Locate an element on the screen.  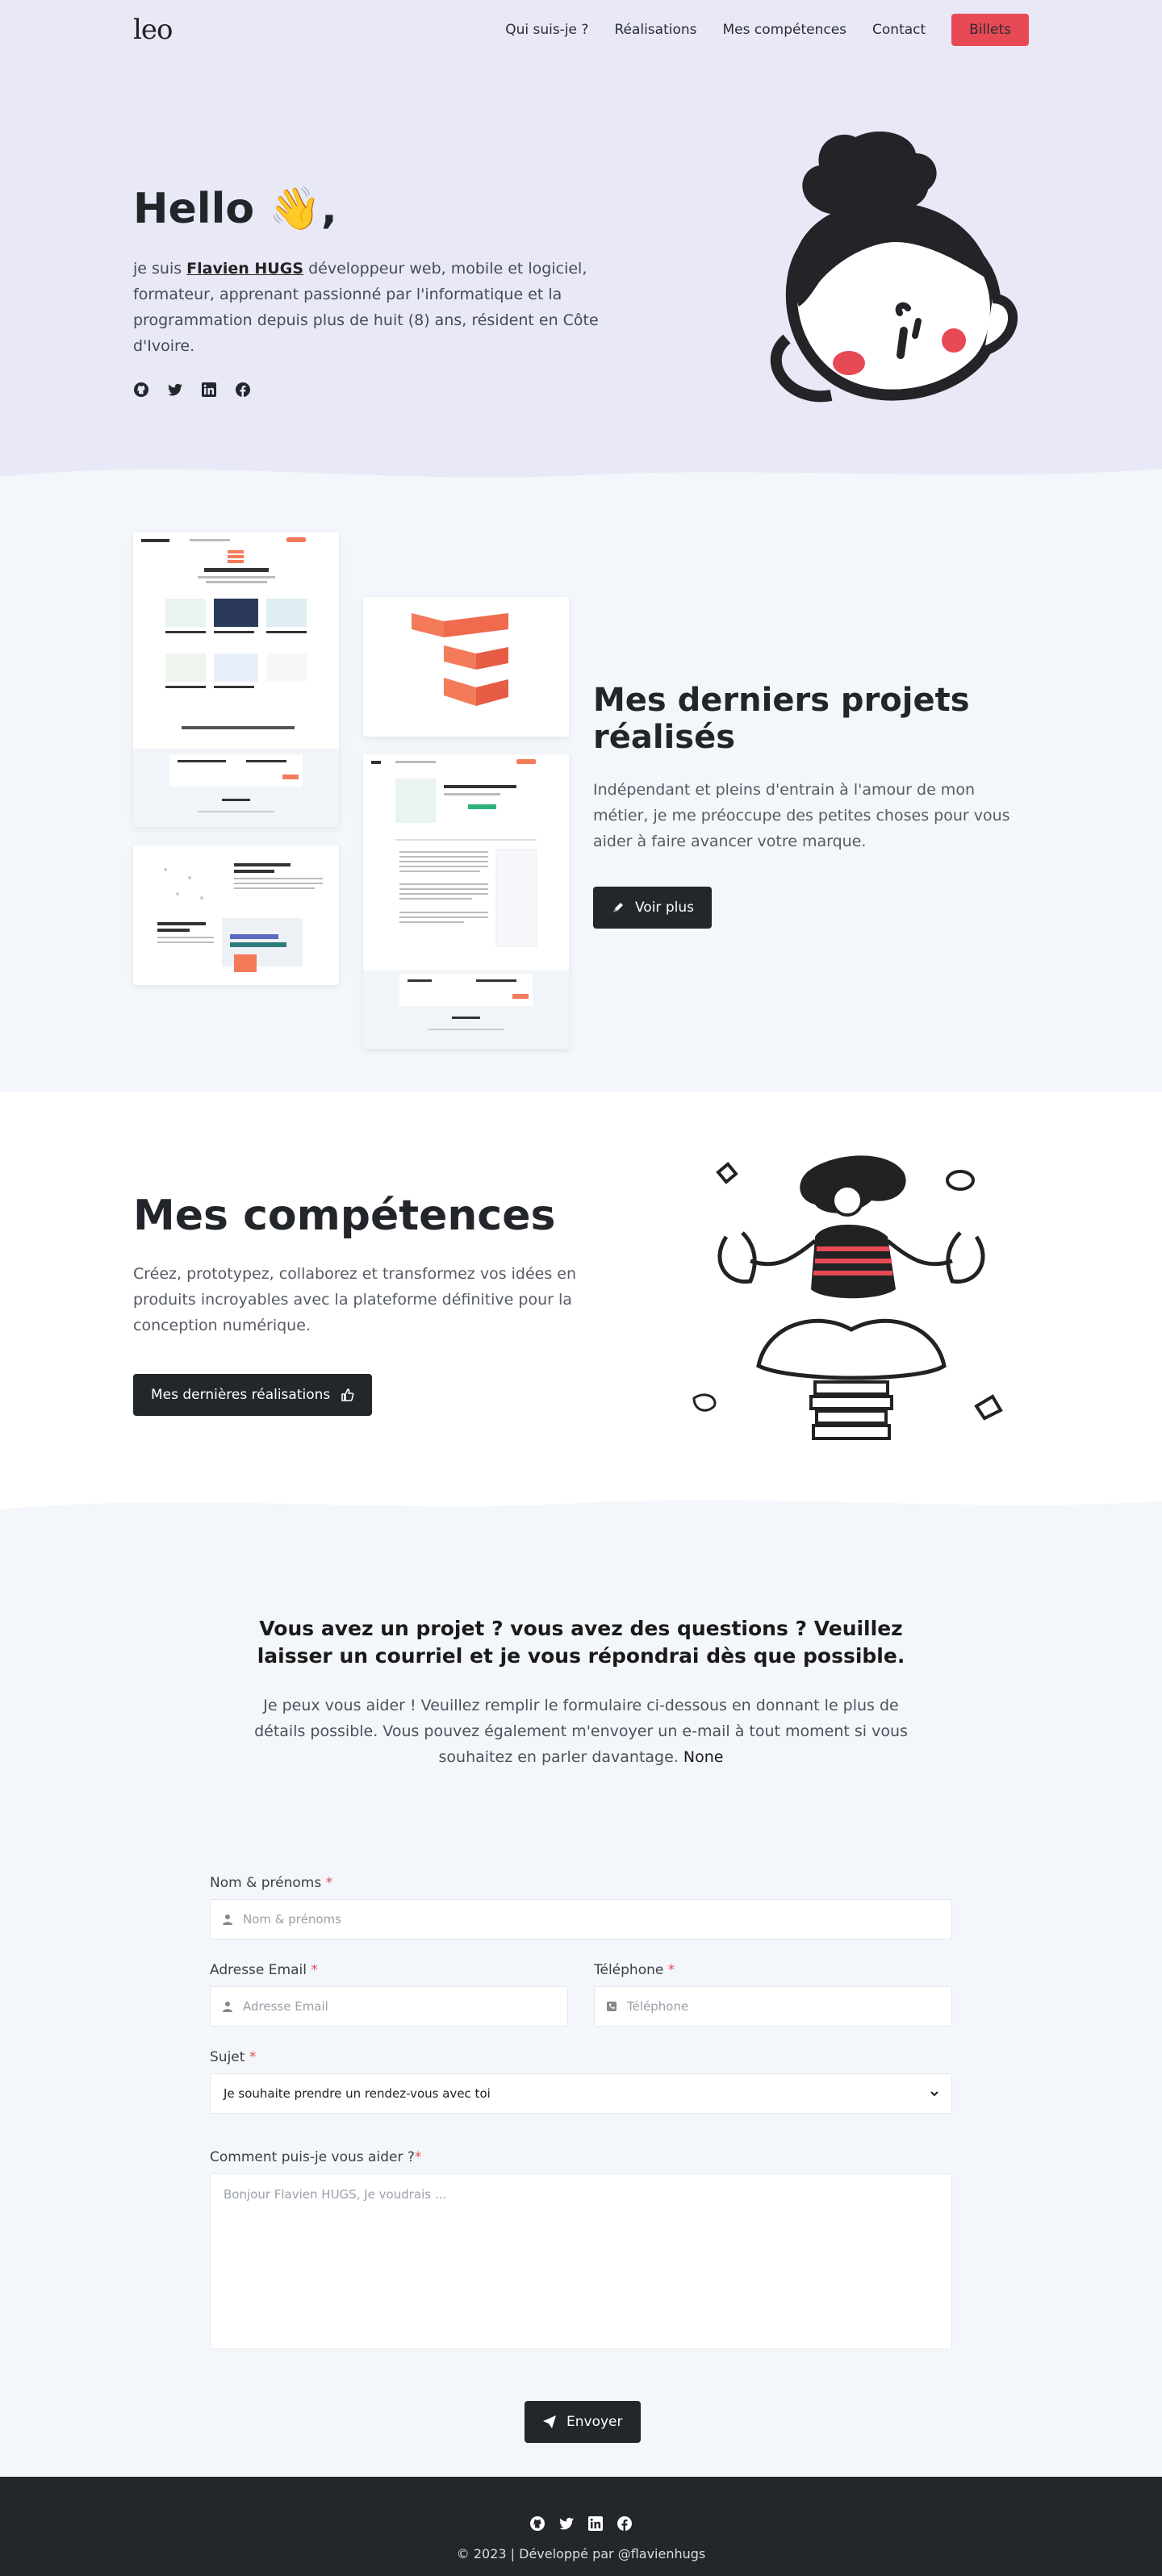
email-group: Adresse Email * Adresse Email is located at coordinates (389, 1995).